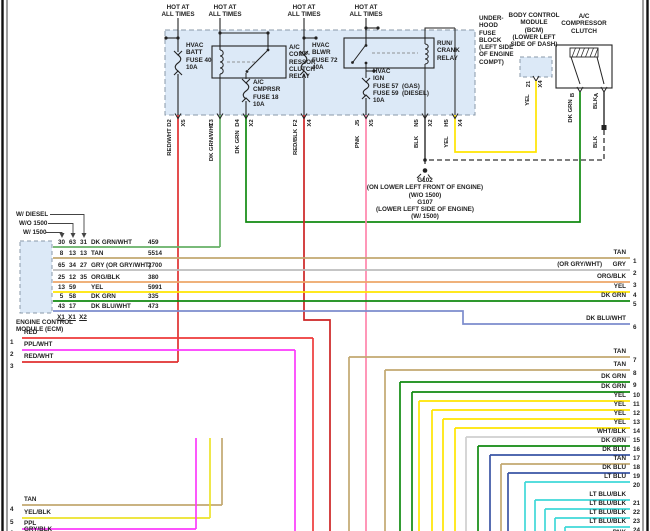 The width and height of the screenshot is (650, 531). I want to click on row-number: 5, so click(12, 522).